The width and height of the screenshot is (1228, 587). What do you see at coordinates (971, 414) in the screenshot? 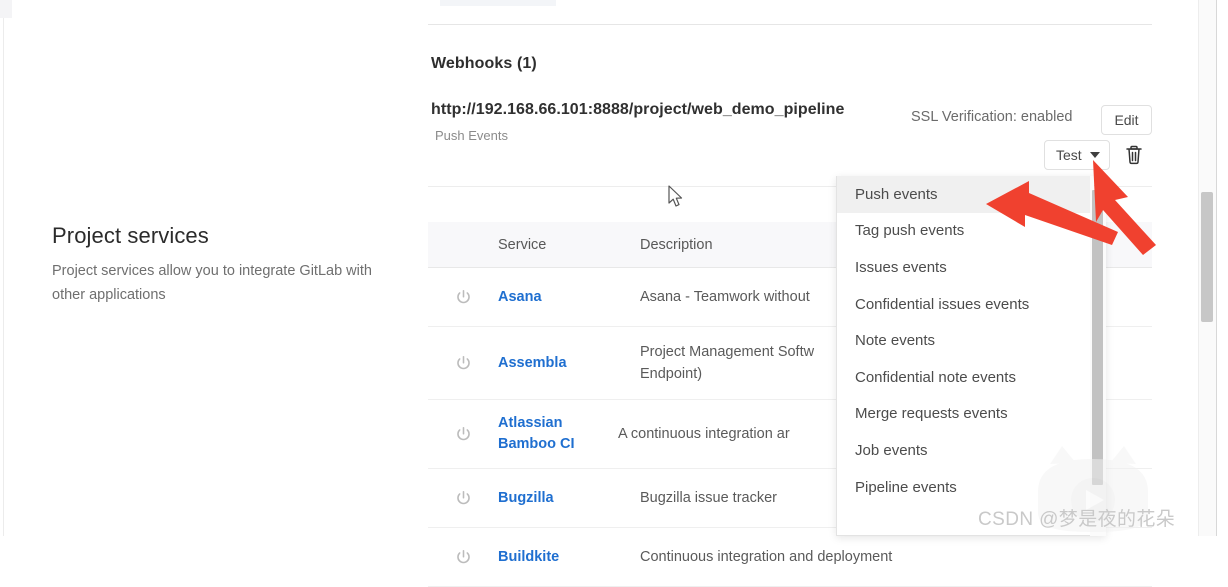
I see `menu-item-merge-requests-events: Merge requests events` at bounding box center [971, 414].